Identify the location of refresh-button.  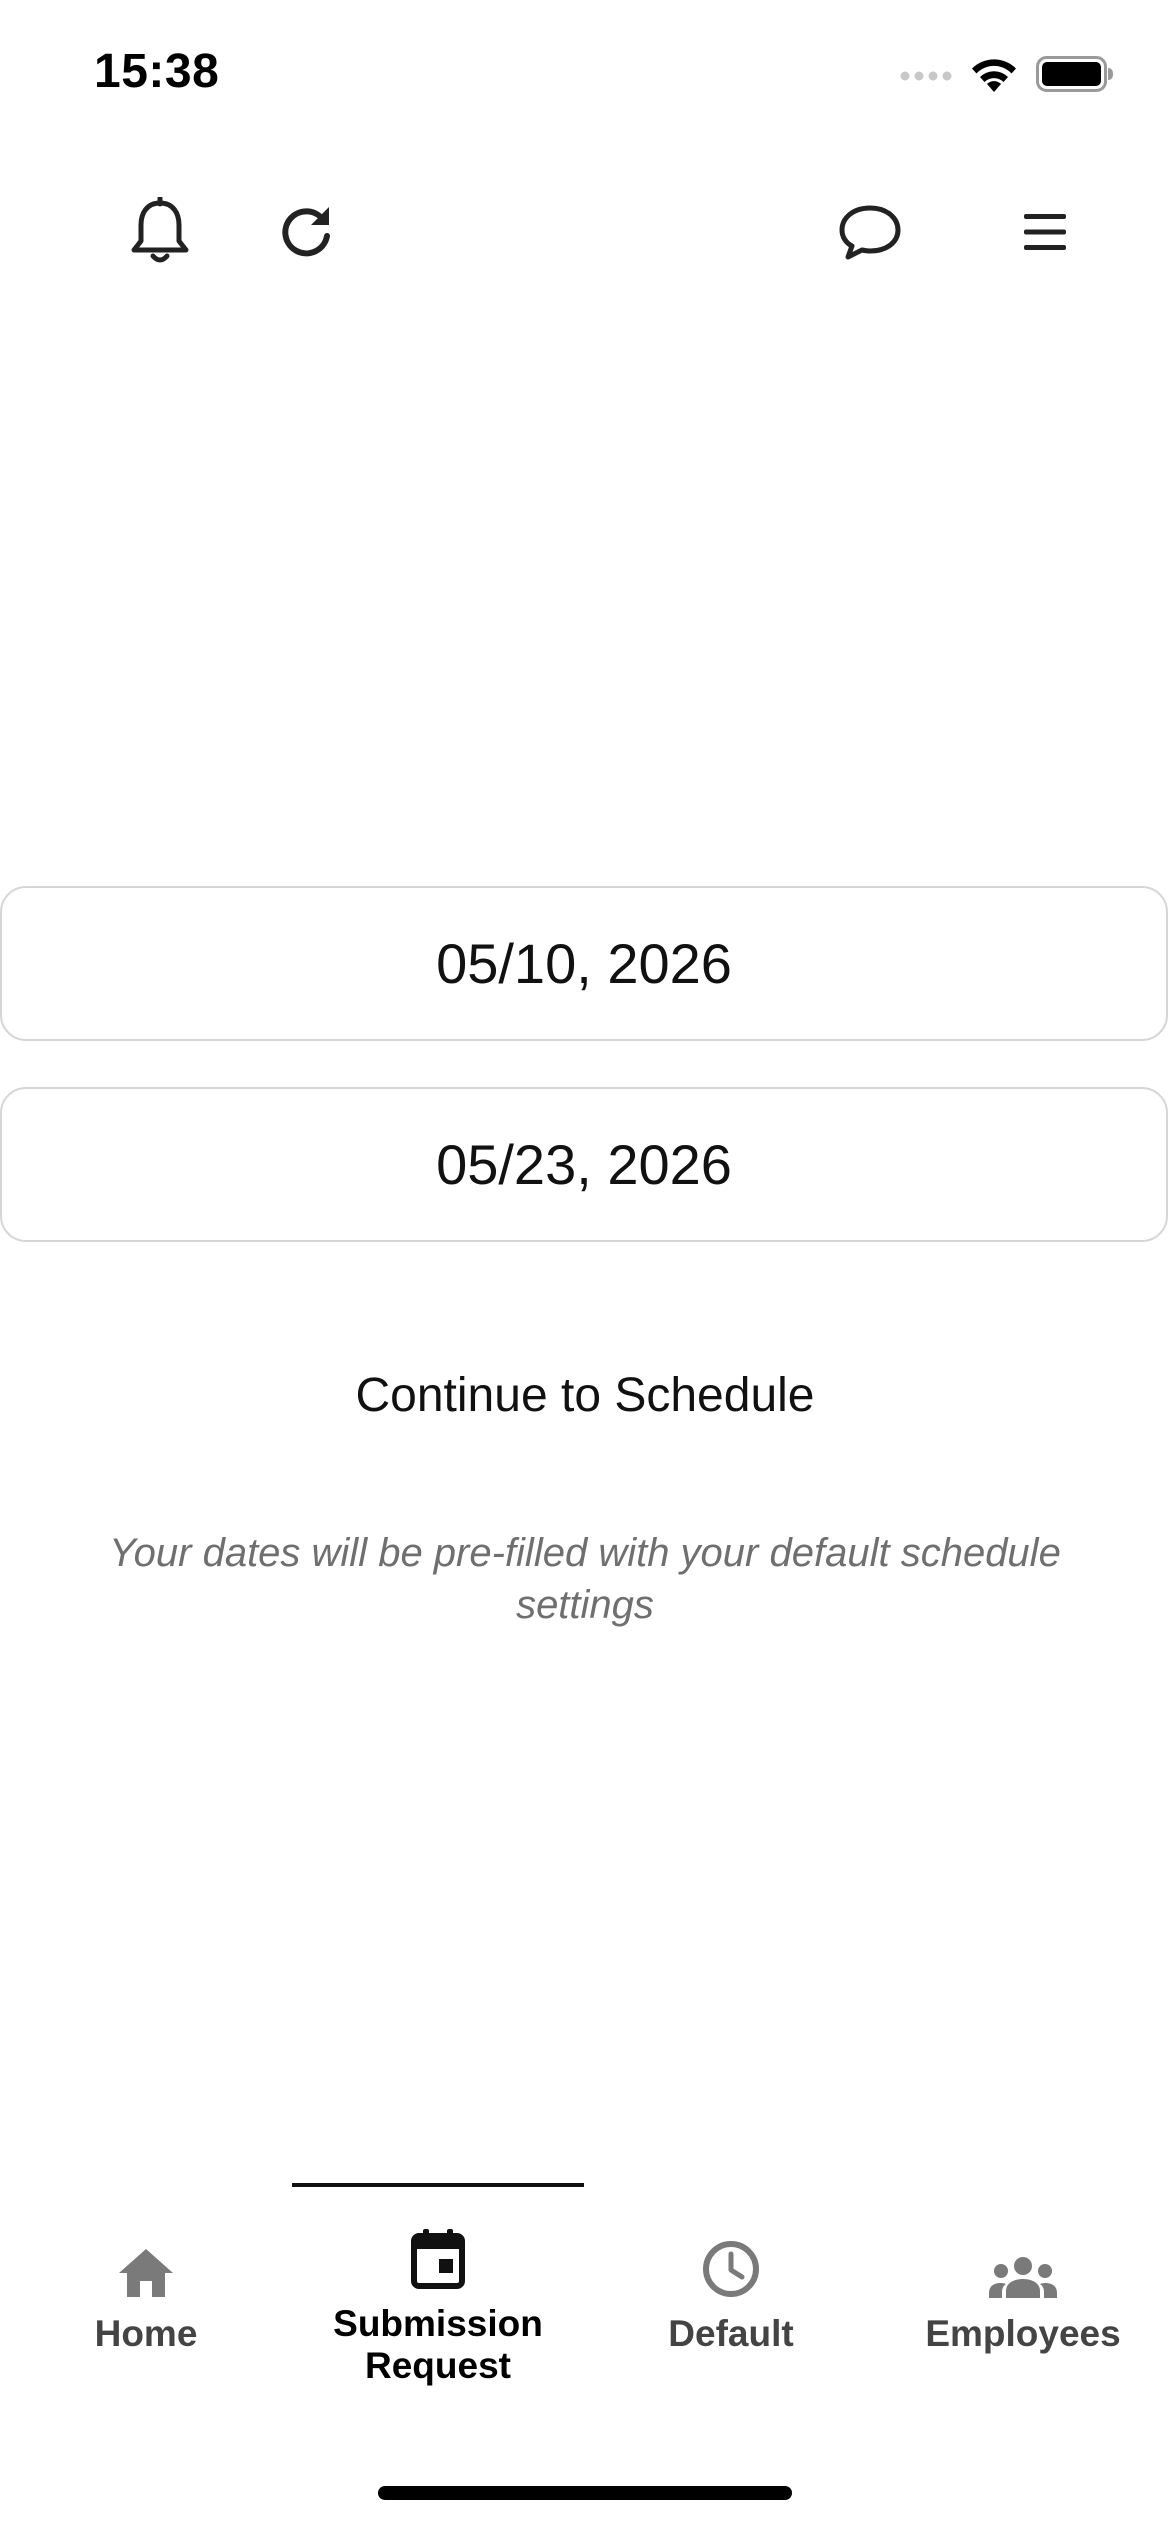
(306, 232).